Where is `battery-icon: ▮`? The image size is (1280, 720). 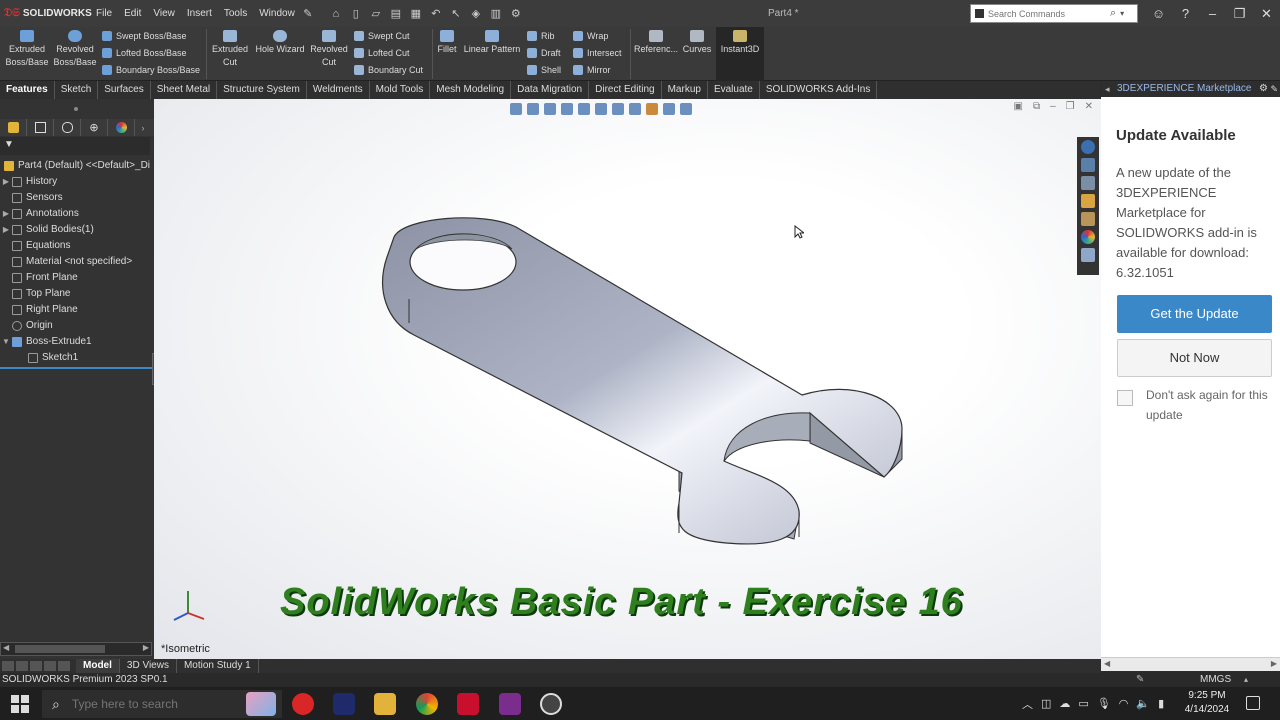
battery-icon: ▮ is located at coordinates (1161, 703).